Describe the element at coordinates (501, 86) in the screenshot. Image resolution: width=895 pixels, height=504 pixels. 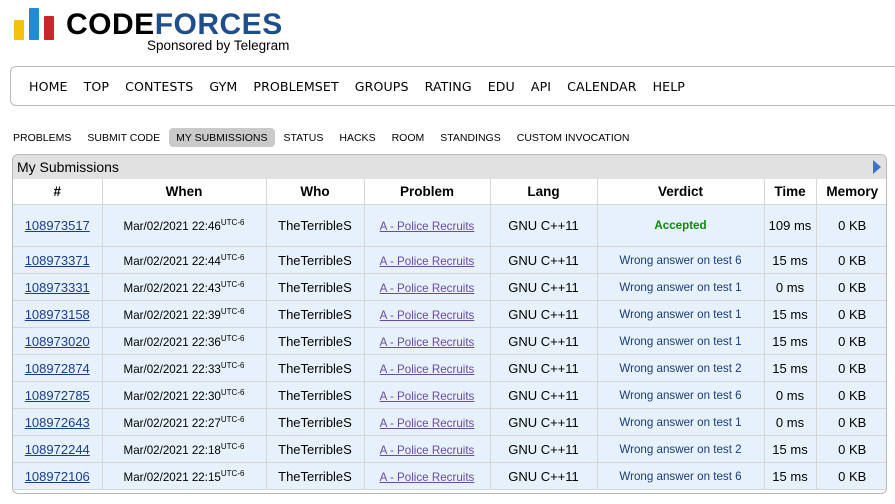
I see `top-menu-edu: EDU` at that location.